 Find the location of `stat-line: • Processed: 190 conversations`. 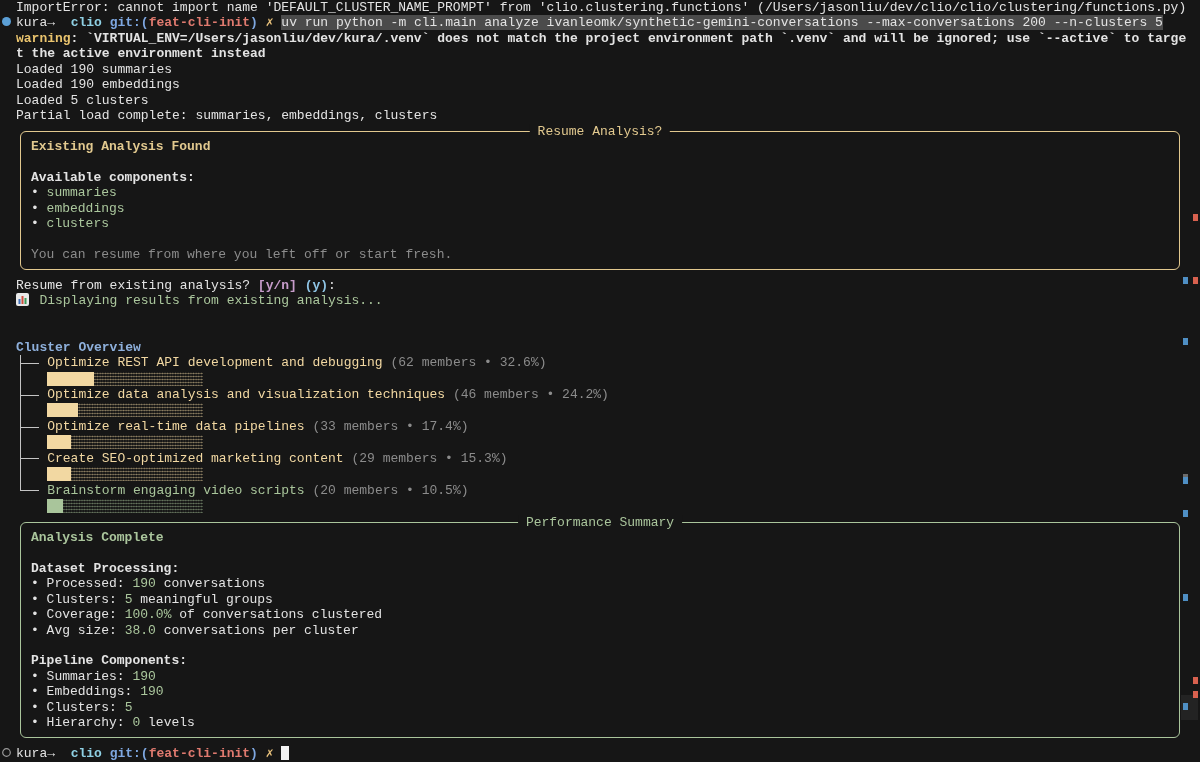

stat-line: • Processed: 190 conversations is located at coordinates (149, 584).